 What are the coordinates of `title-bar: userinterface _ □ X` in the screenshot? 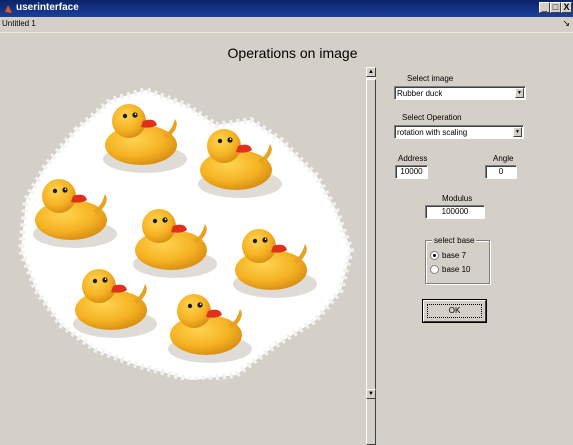 It's located at (286, 8).